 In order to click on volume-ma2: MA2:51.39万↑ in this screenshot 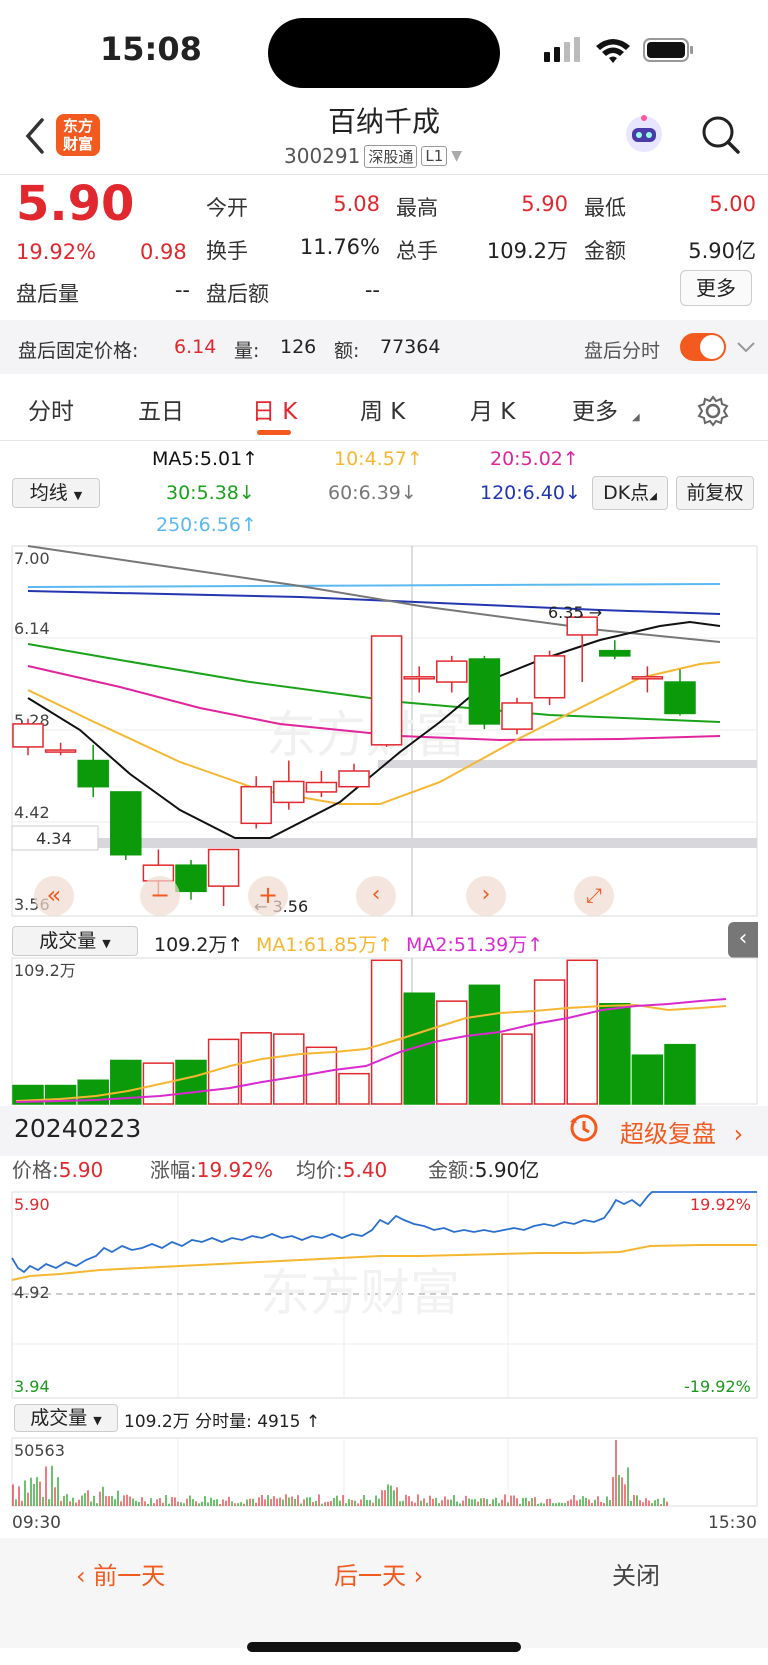, I will do `click(475, 945)`.